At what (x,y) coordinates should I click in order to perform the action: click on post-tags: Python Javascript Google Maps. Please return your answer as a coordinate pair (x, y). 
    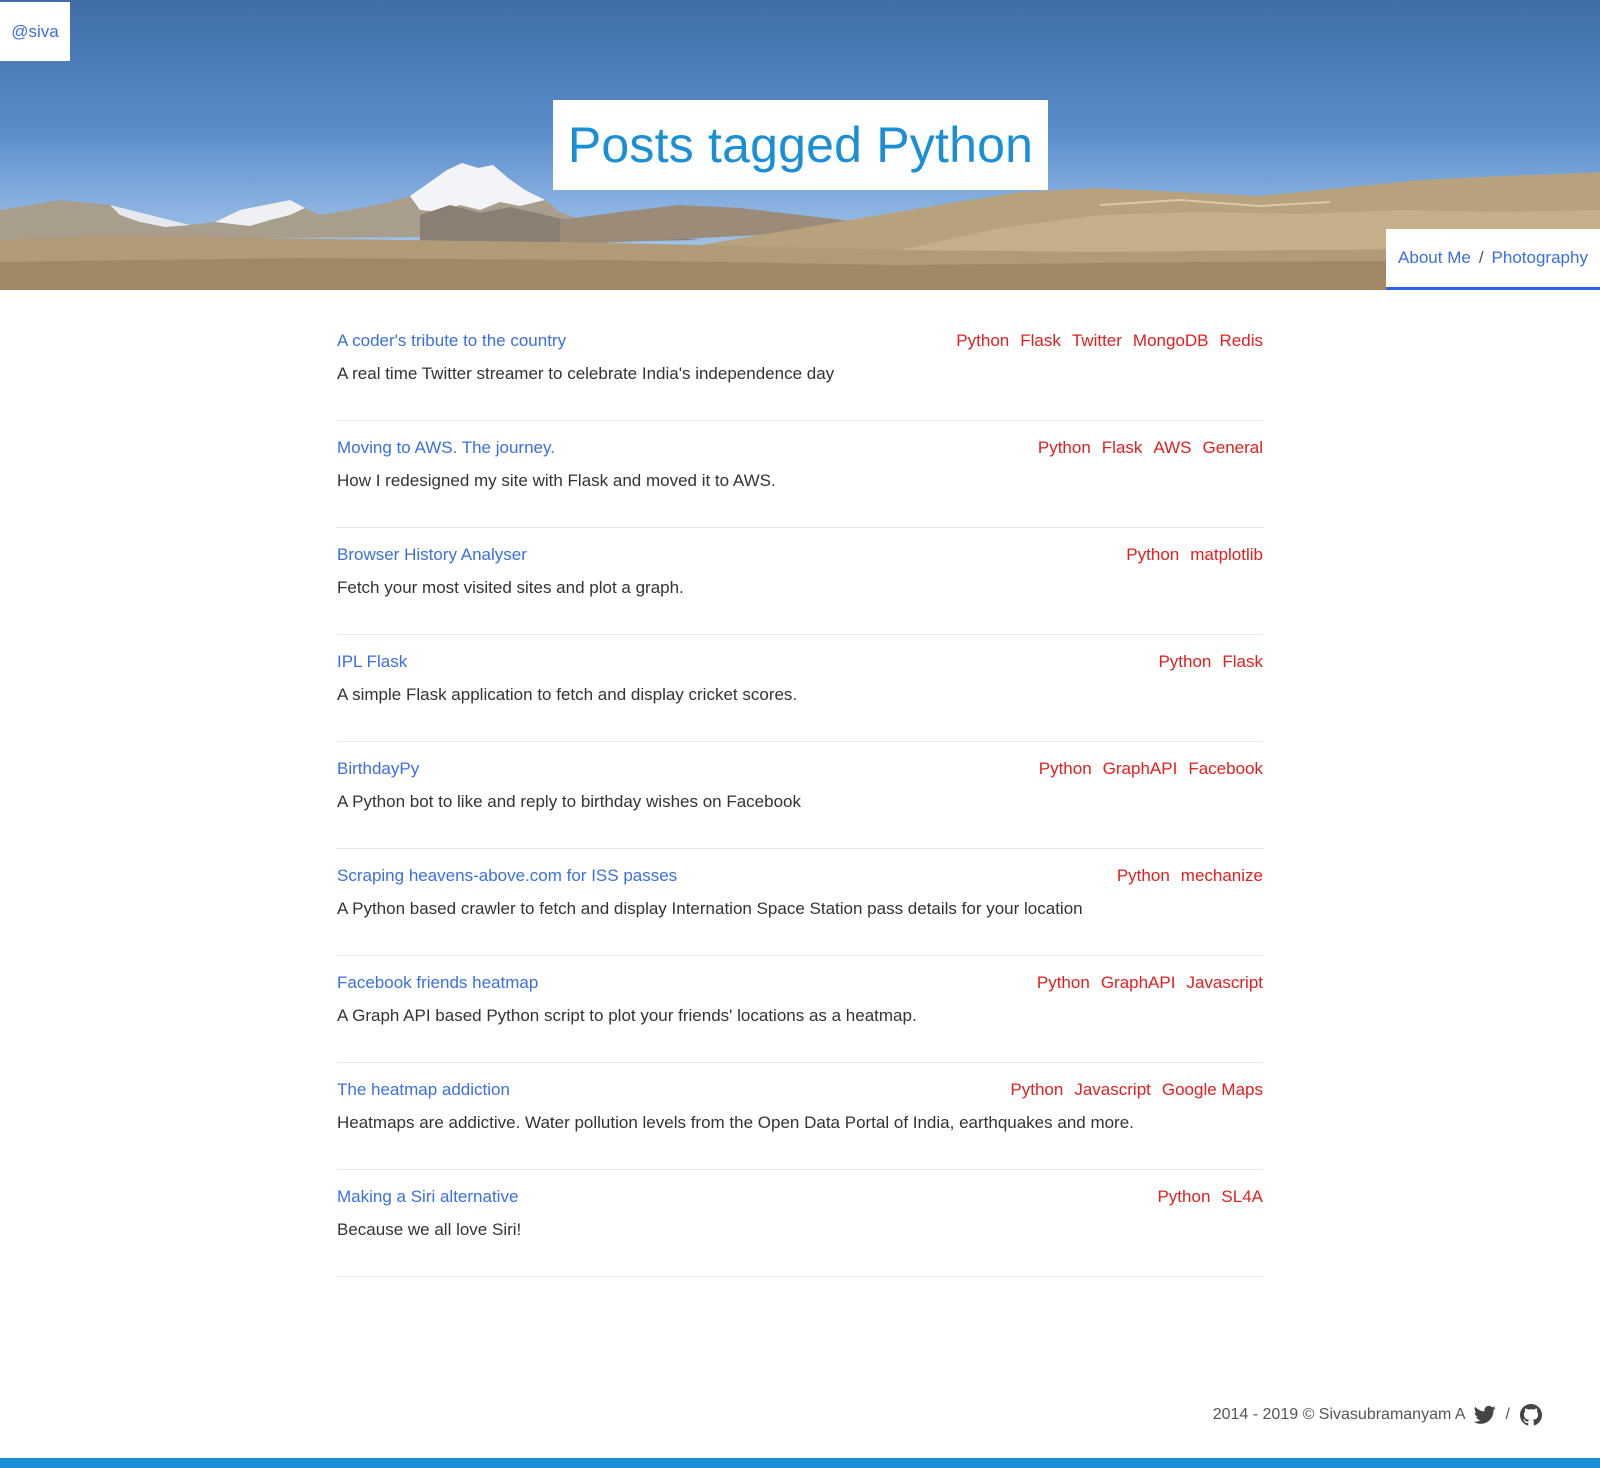
    Looking at the image, I should click on (1136, 1090).